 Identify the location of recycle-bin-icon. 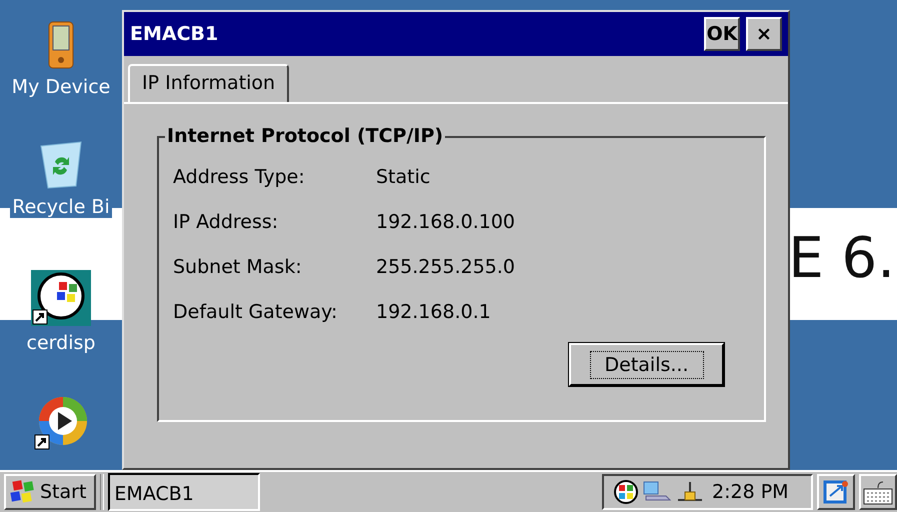
(61, 165).